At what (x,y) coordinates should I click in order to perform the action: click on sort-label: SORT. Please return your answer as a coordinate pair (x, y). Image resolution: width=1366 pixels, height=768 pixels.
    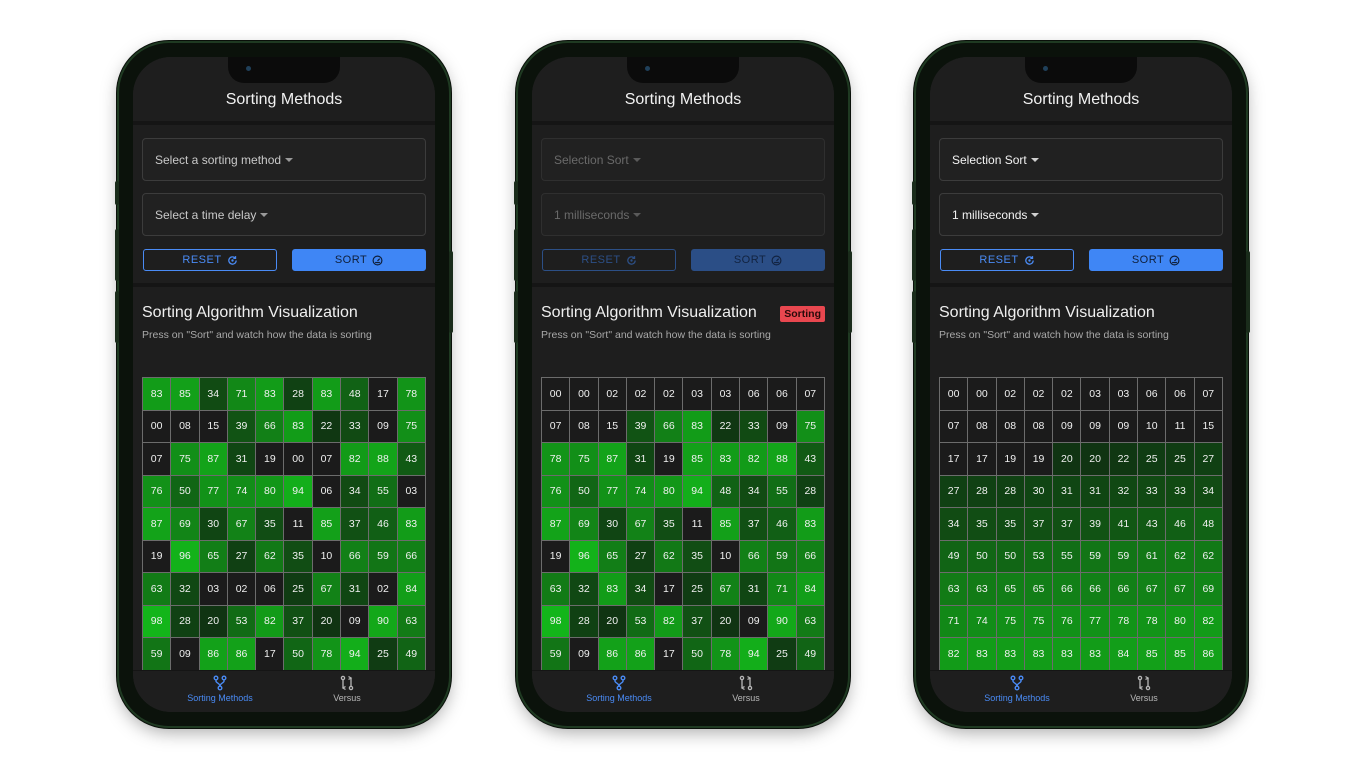
    Looking at the image, I should click on (750, 260).